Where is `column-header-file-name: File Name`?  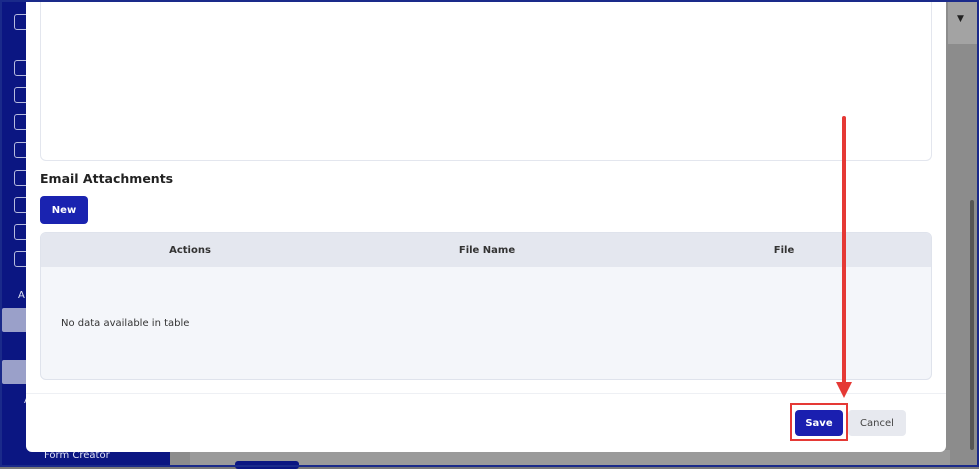
column-header-file-name: File Name is located at coordinates (487, 250).